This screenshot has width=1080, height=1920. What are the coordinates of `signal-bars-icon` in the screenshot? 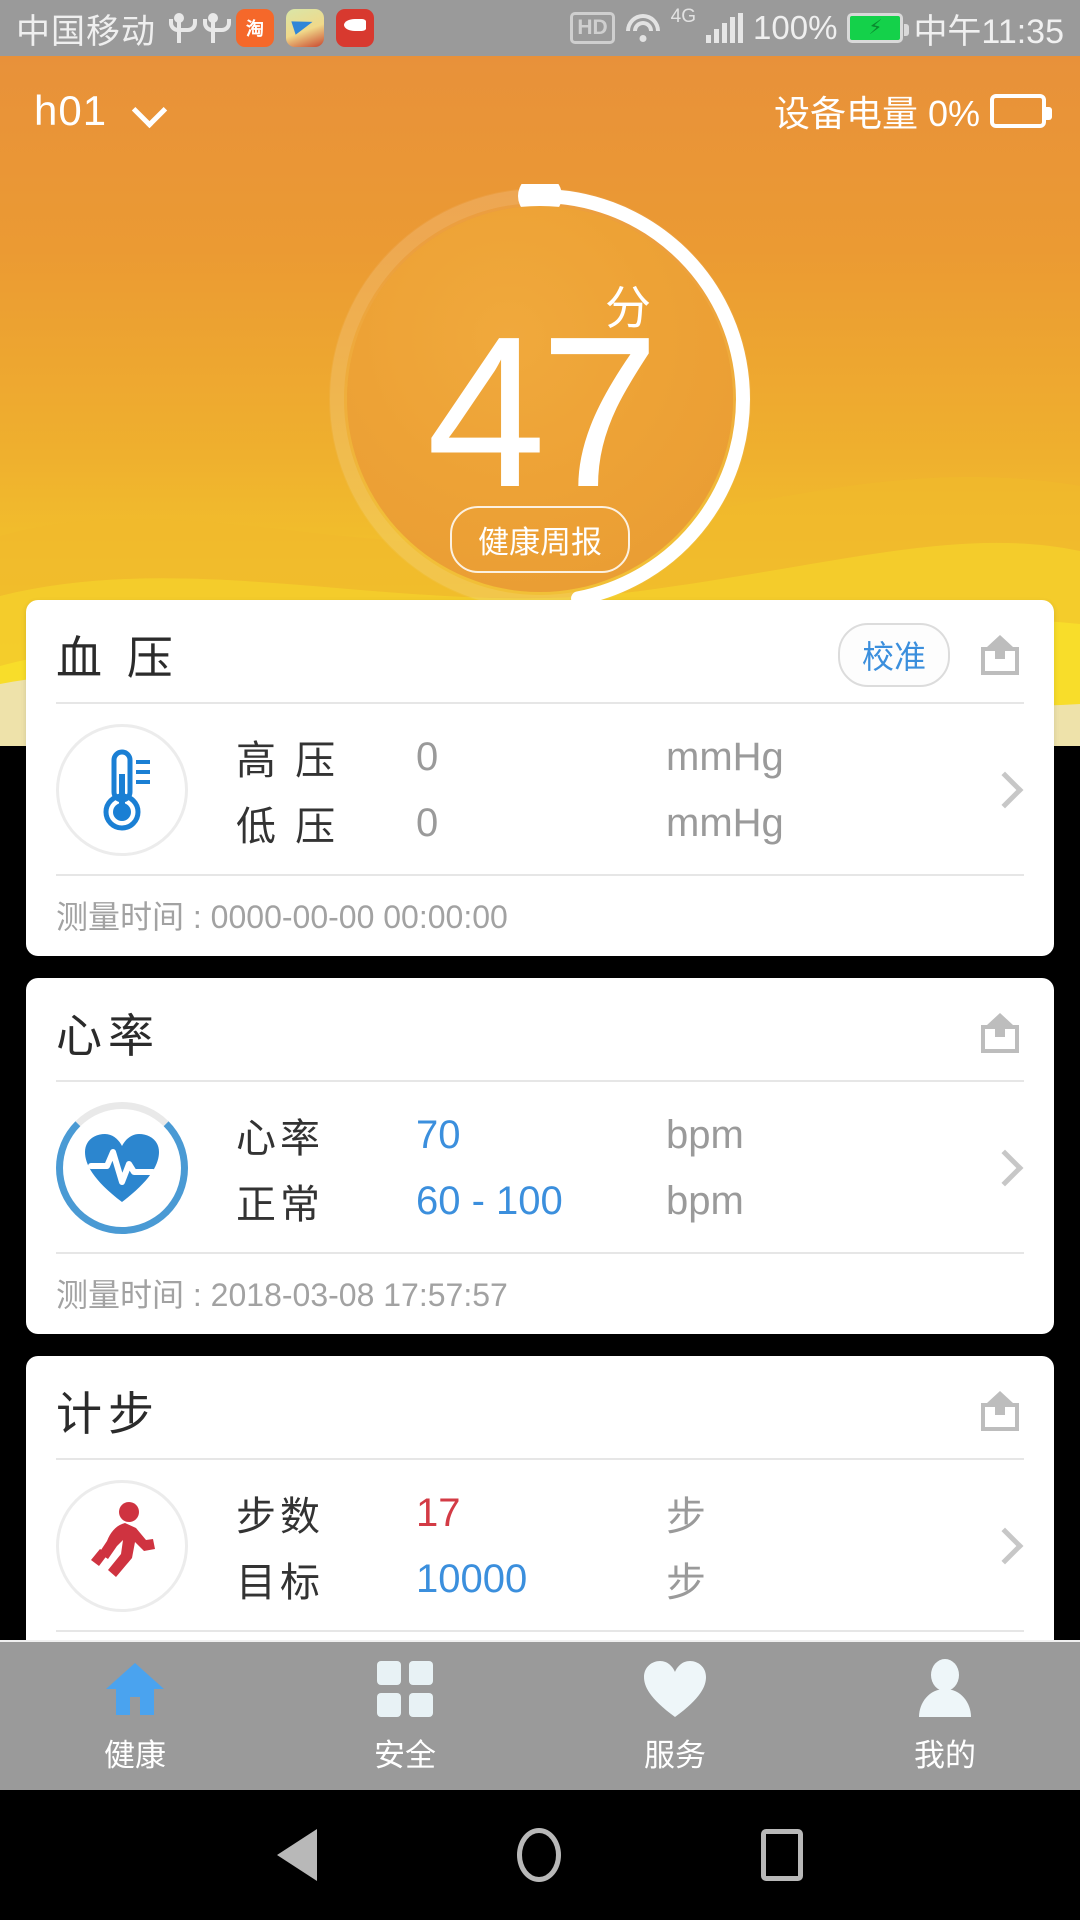 It's located at (725, 28).